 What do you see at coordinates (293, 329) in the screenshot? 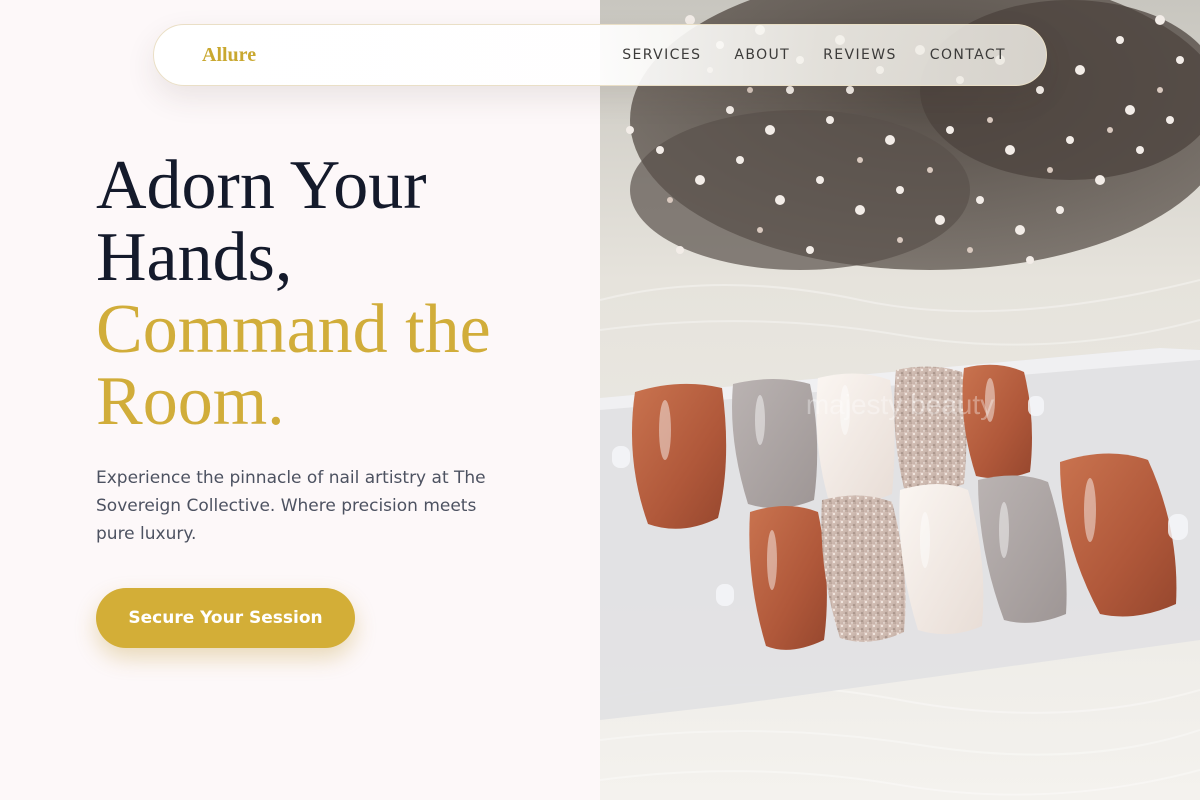
I see `headline-line-3: Command the` at bounding box center [293, 329].